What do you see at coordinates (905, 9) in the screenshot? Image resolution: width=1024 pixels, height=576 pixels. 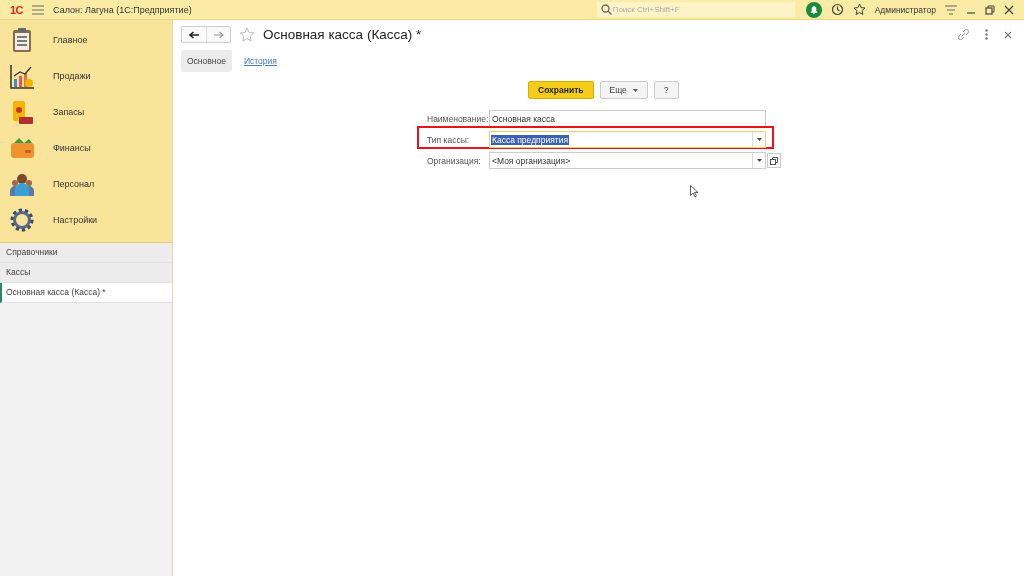 I see `user-name: Администратор` at bounding box center [905, 9].